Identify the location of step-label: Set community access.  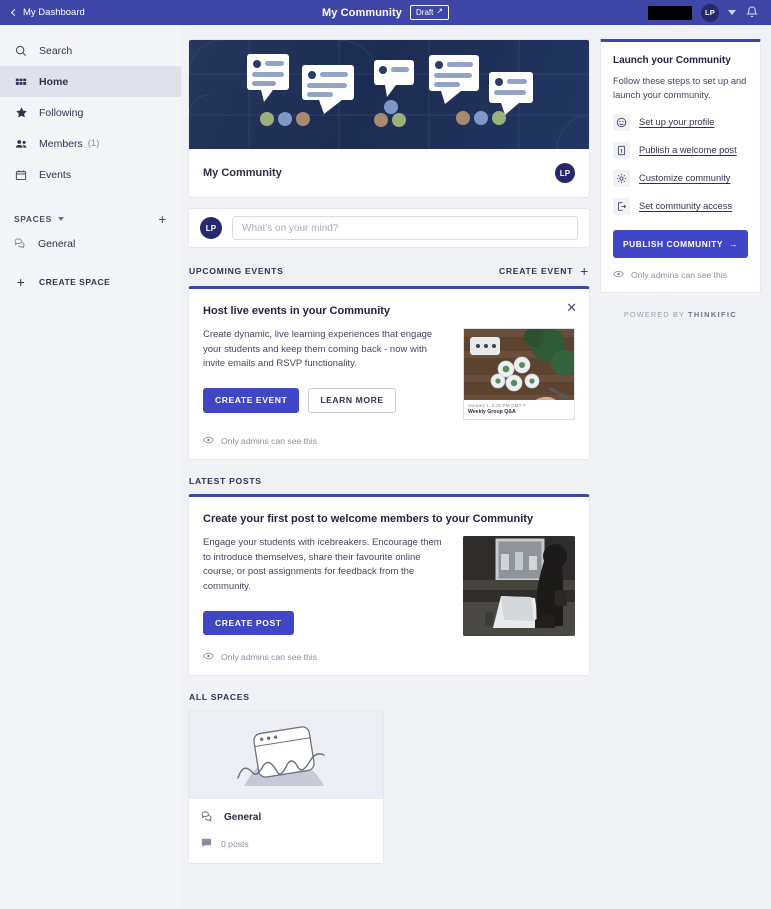
(686, 206).